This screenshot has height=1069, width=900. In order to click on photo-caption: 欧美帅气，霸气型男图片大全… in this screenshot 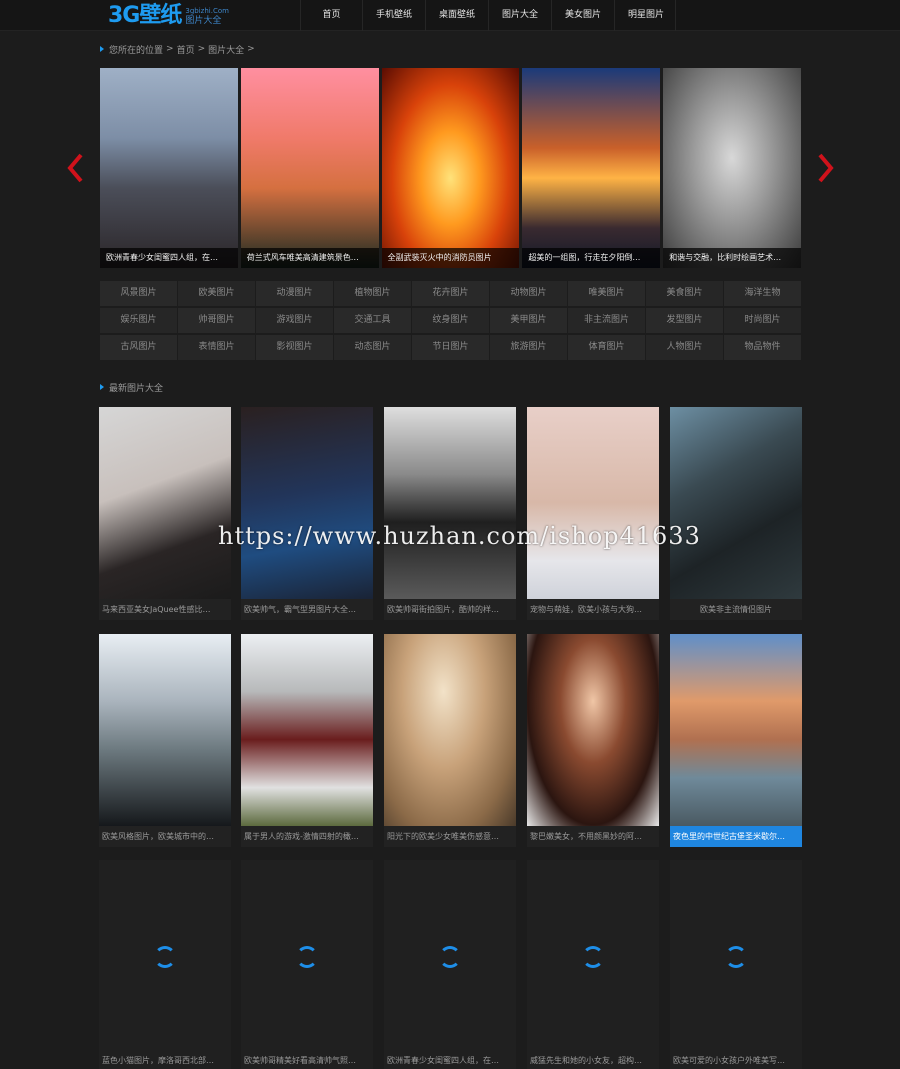, I will do `click(307, 609)`.